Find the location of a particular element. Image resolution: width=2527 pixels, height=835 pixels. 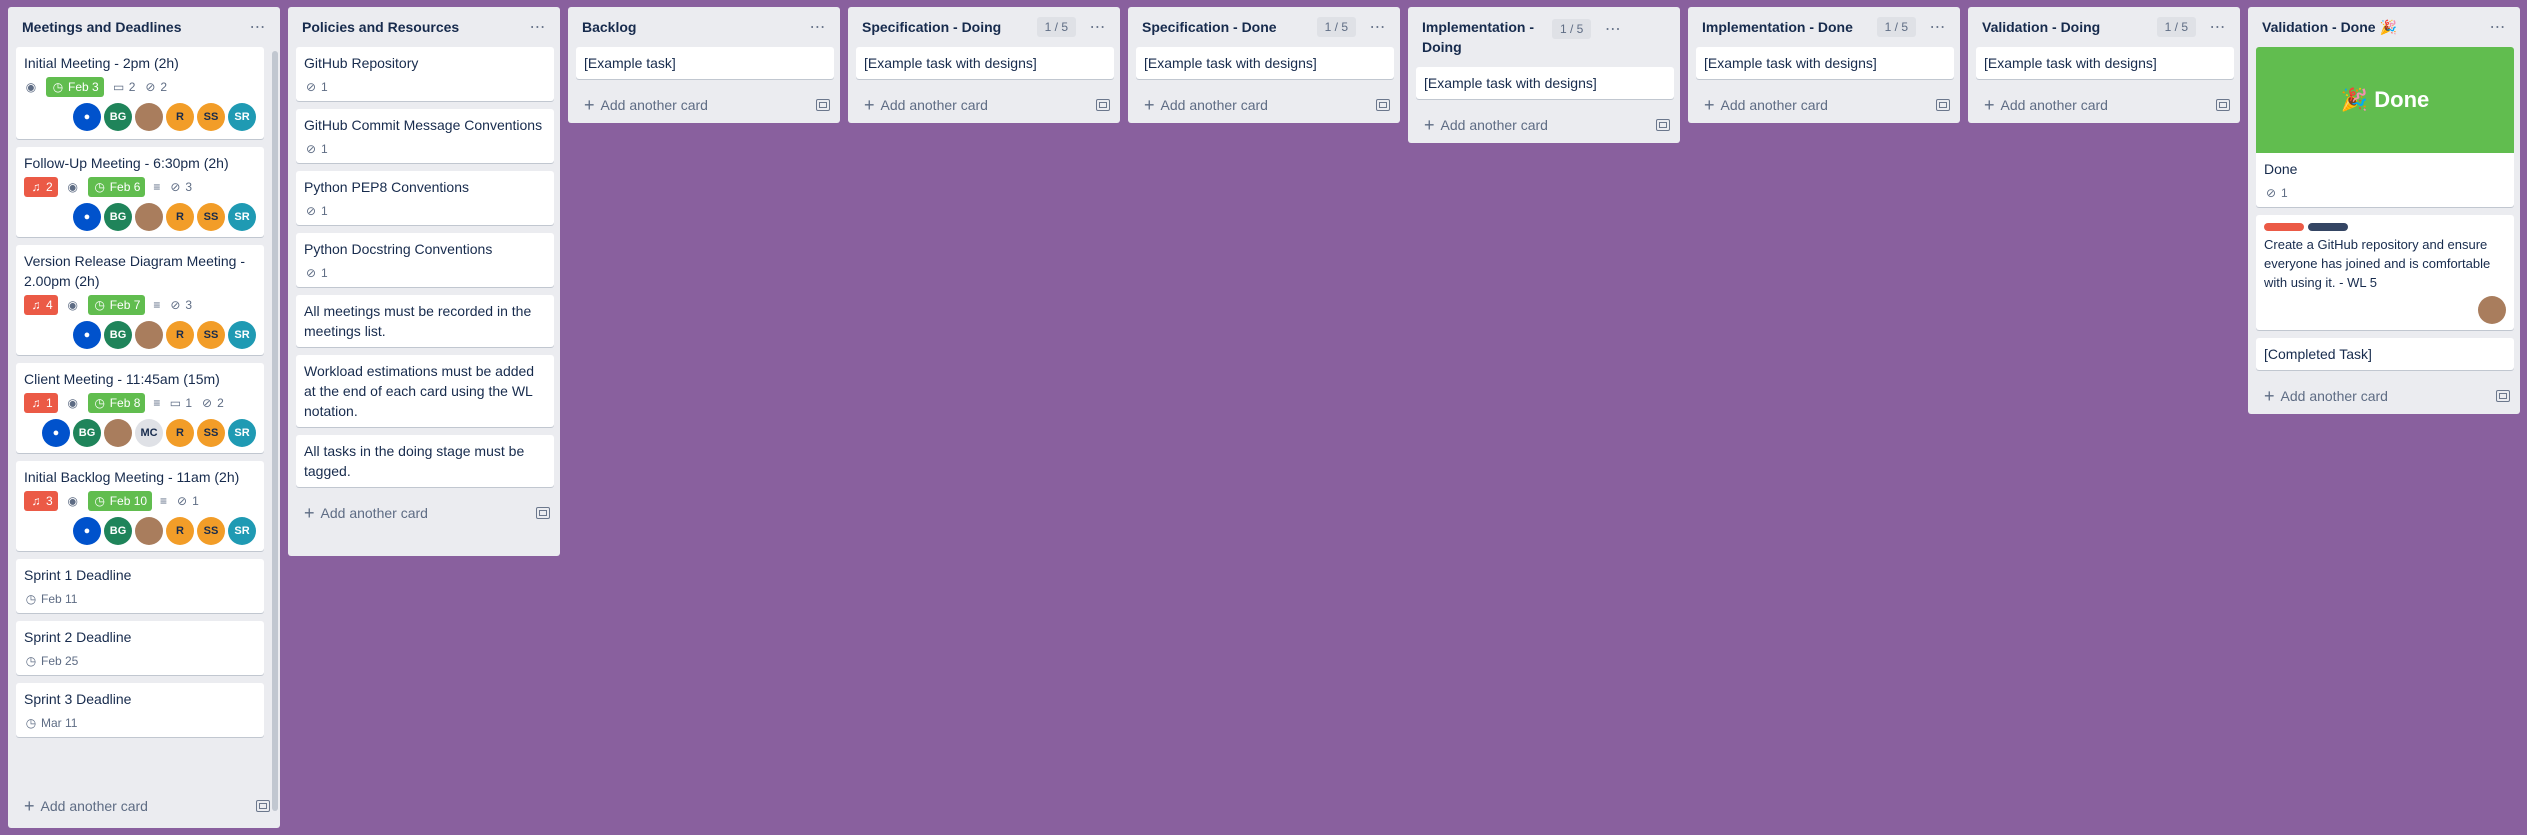

list-title: Meetings and Deadlines is located at coordinates (134, 27).